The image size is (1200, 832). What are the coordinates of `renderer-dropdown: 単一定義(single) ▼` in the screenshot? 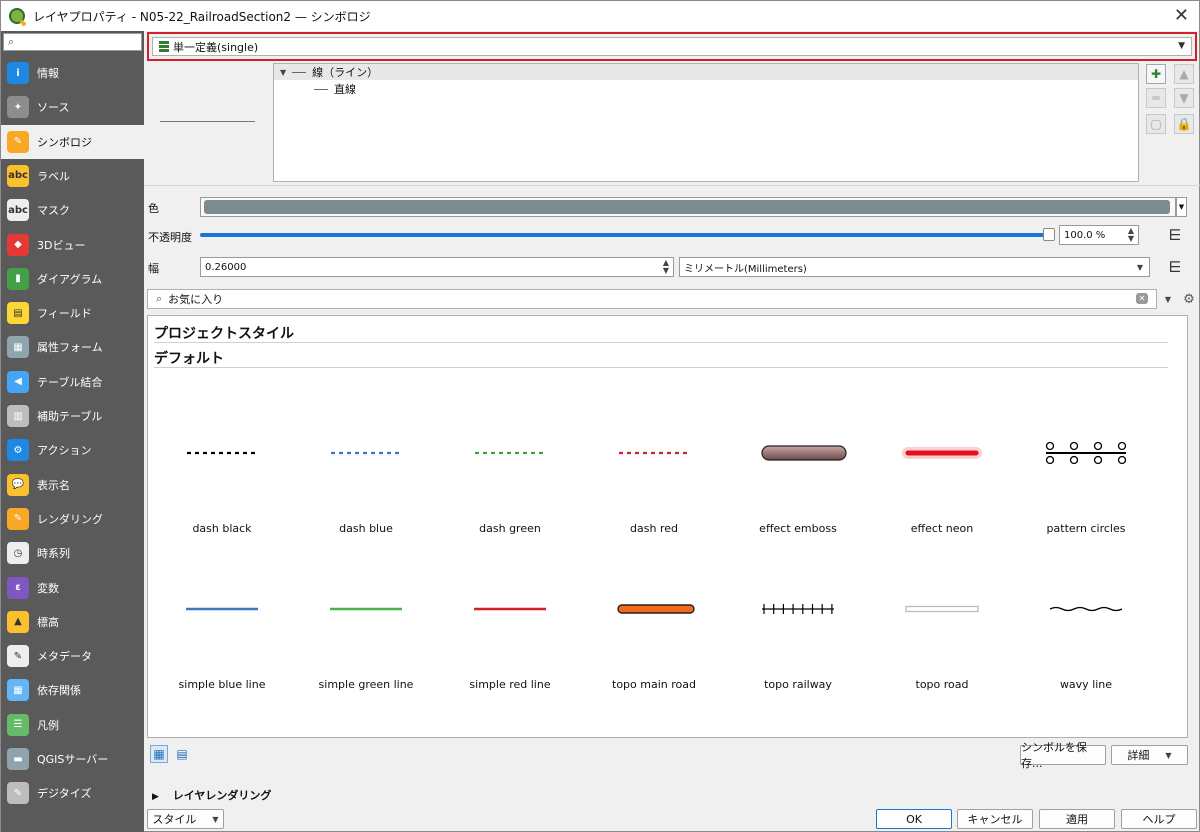 It's located at (672, 46).